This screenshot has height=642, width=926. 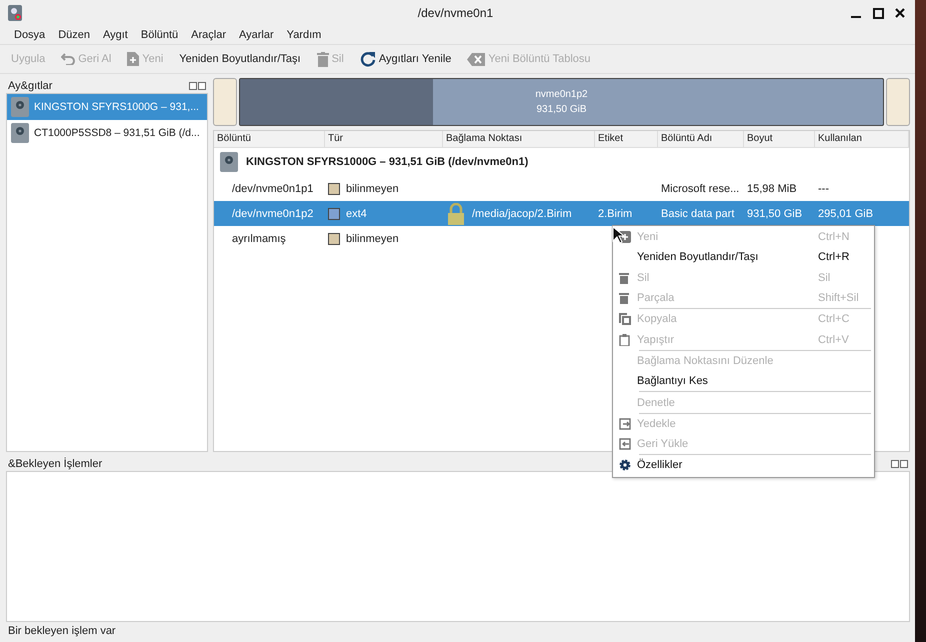 I want to click on clipboard-icon, so click(x=624, y=340).